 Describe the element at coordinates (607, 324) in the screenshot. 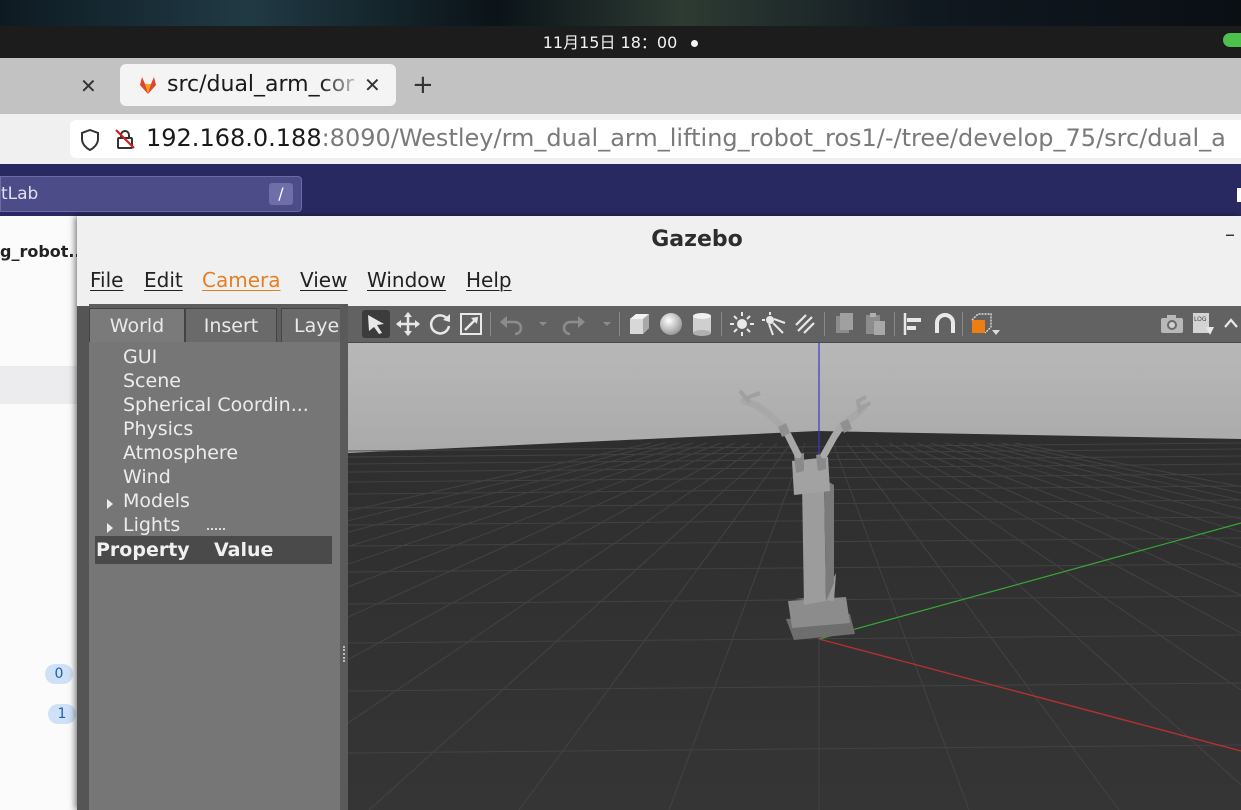

I see `redo-dropdown-icon` at that location.